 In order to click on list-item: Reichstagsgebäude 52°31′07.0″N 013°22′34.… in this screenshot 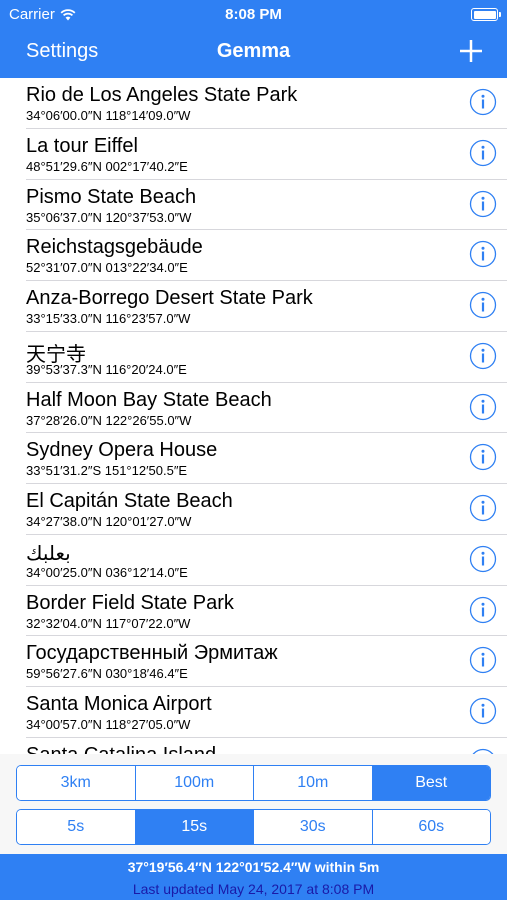, I will do `click(266, 255)`.